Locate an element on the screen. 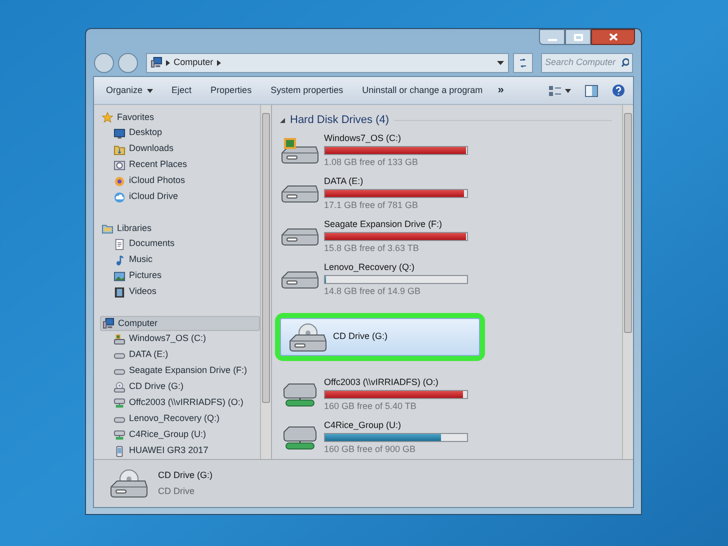 The width and height of the screenshot is (728, 546). search-field: Search Computer is located at coordinates (587, 62).